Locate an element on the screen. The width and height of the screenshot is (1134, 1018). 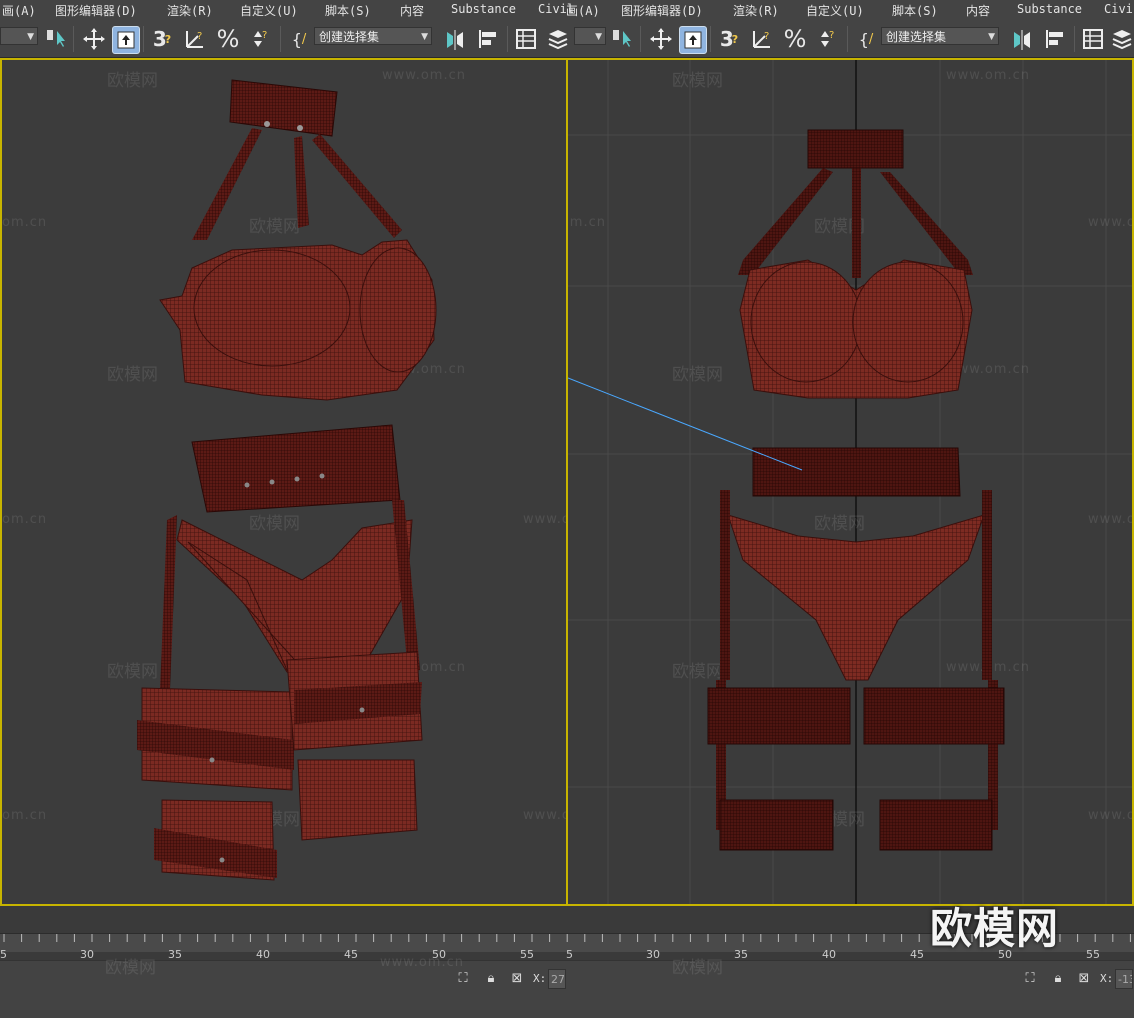
x-coordinate-field: 272 is located at coordinates (557, 979).